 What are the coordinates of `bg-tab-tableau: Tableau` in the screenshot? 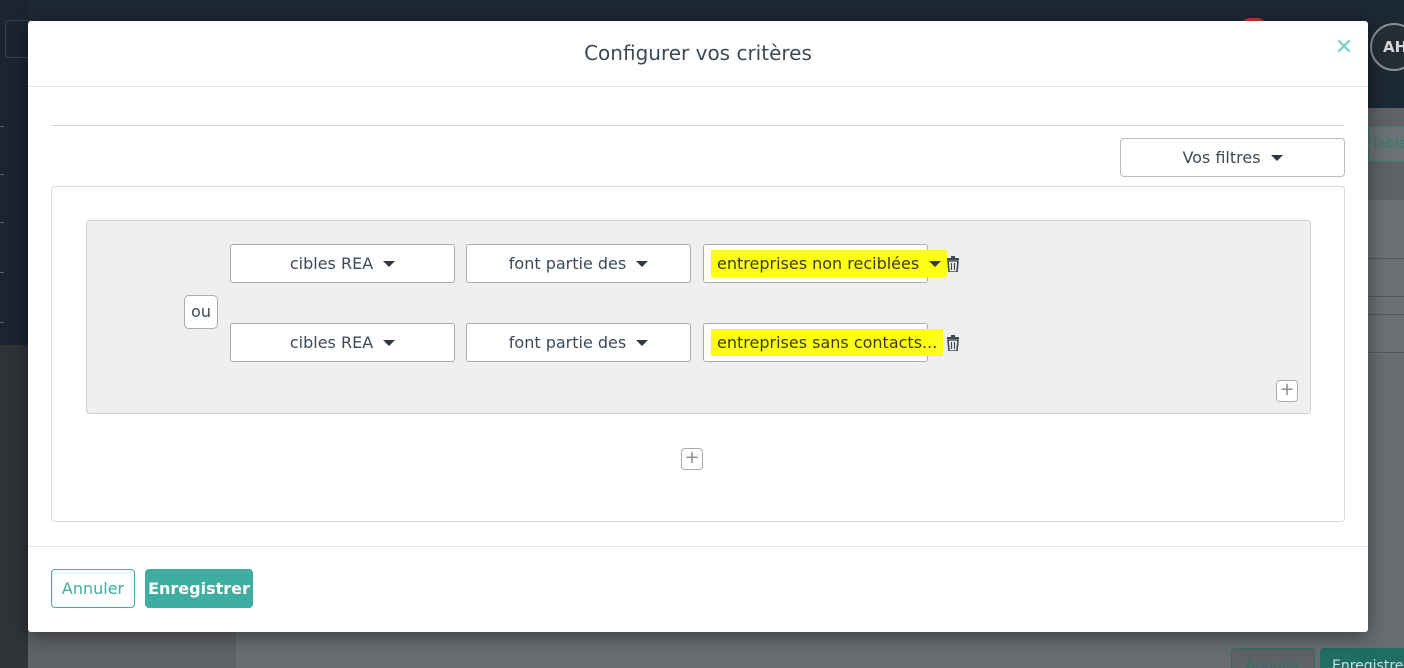 It's located at (1386, 144).